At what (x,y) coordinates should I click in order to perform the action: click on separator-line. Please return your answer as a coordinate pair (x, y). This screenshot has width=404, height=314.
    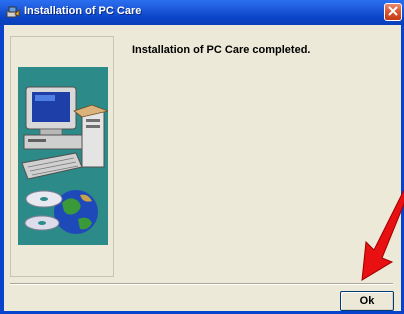
    Looking at the image, I should click on (201, 284).